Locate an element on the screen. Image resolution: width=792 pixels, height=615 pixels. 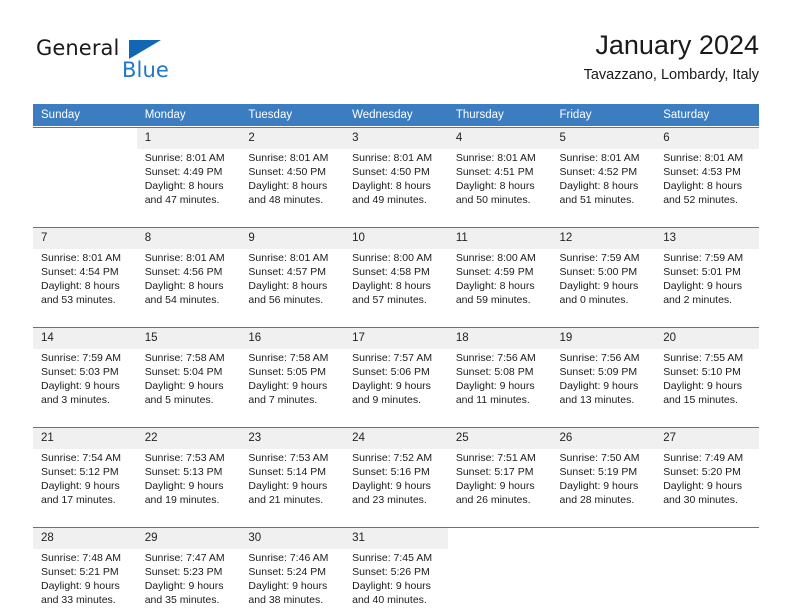
sunrise-text: Sunrise: 7:55 AM is located at coordinates (703, 358).